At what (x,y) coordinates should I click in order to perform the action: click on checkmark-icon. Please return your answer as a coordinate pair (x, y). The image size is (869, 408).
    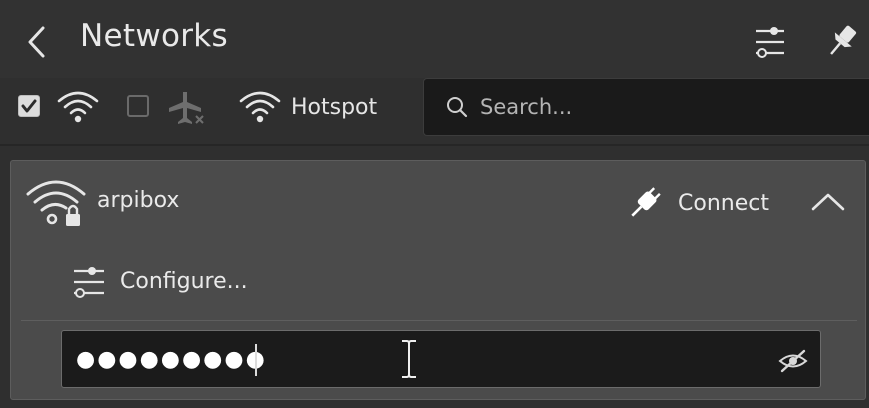
    Looking at the image, I should click on (29, 106).